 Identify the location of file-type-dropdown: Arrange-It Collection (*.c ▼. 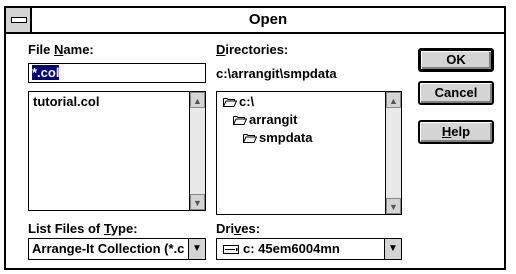
(117, 249).